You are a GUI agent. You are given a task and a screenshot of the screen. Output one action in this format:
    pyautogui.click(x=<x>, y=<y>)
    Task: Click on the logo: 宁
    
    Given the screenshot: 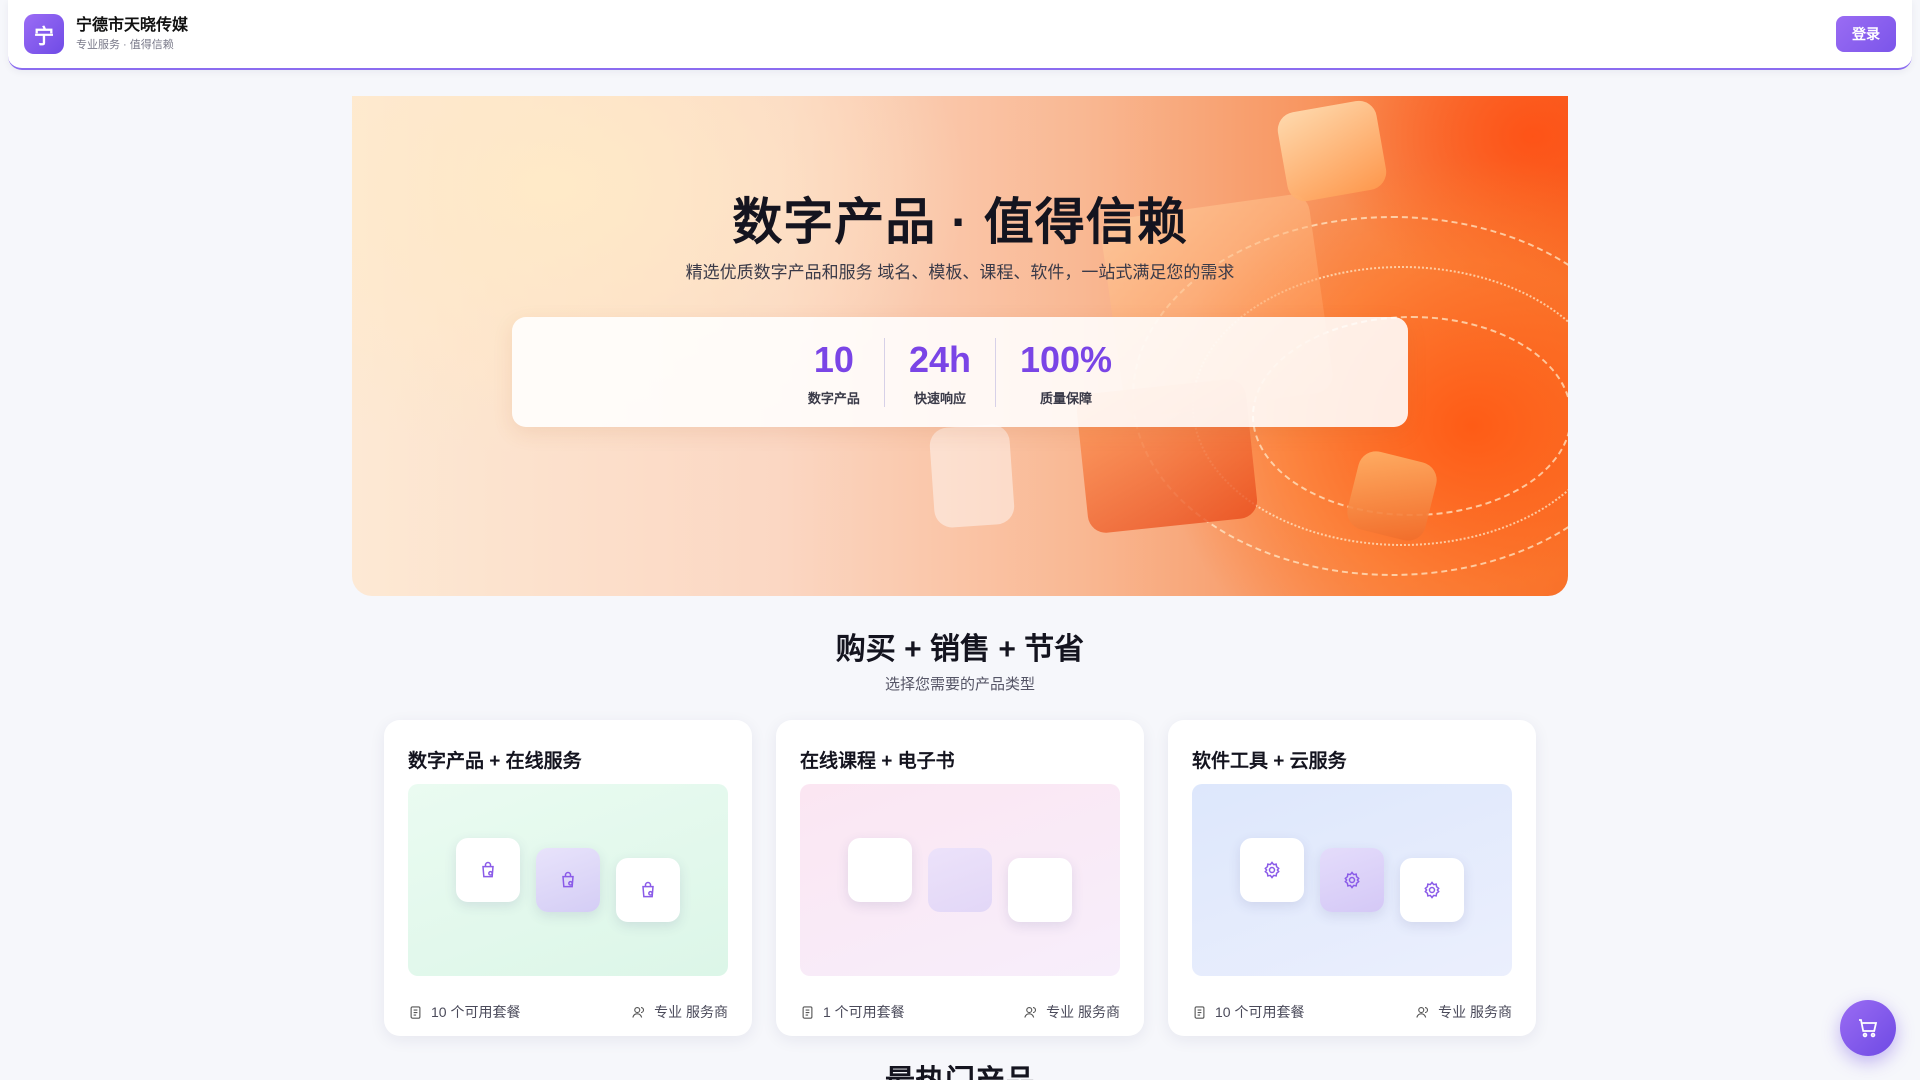 What is the action you would take?
    pyautogui.click(x=44, y=34)
    